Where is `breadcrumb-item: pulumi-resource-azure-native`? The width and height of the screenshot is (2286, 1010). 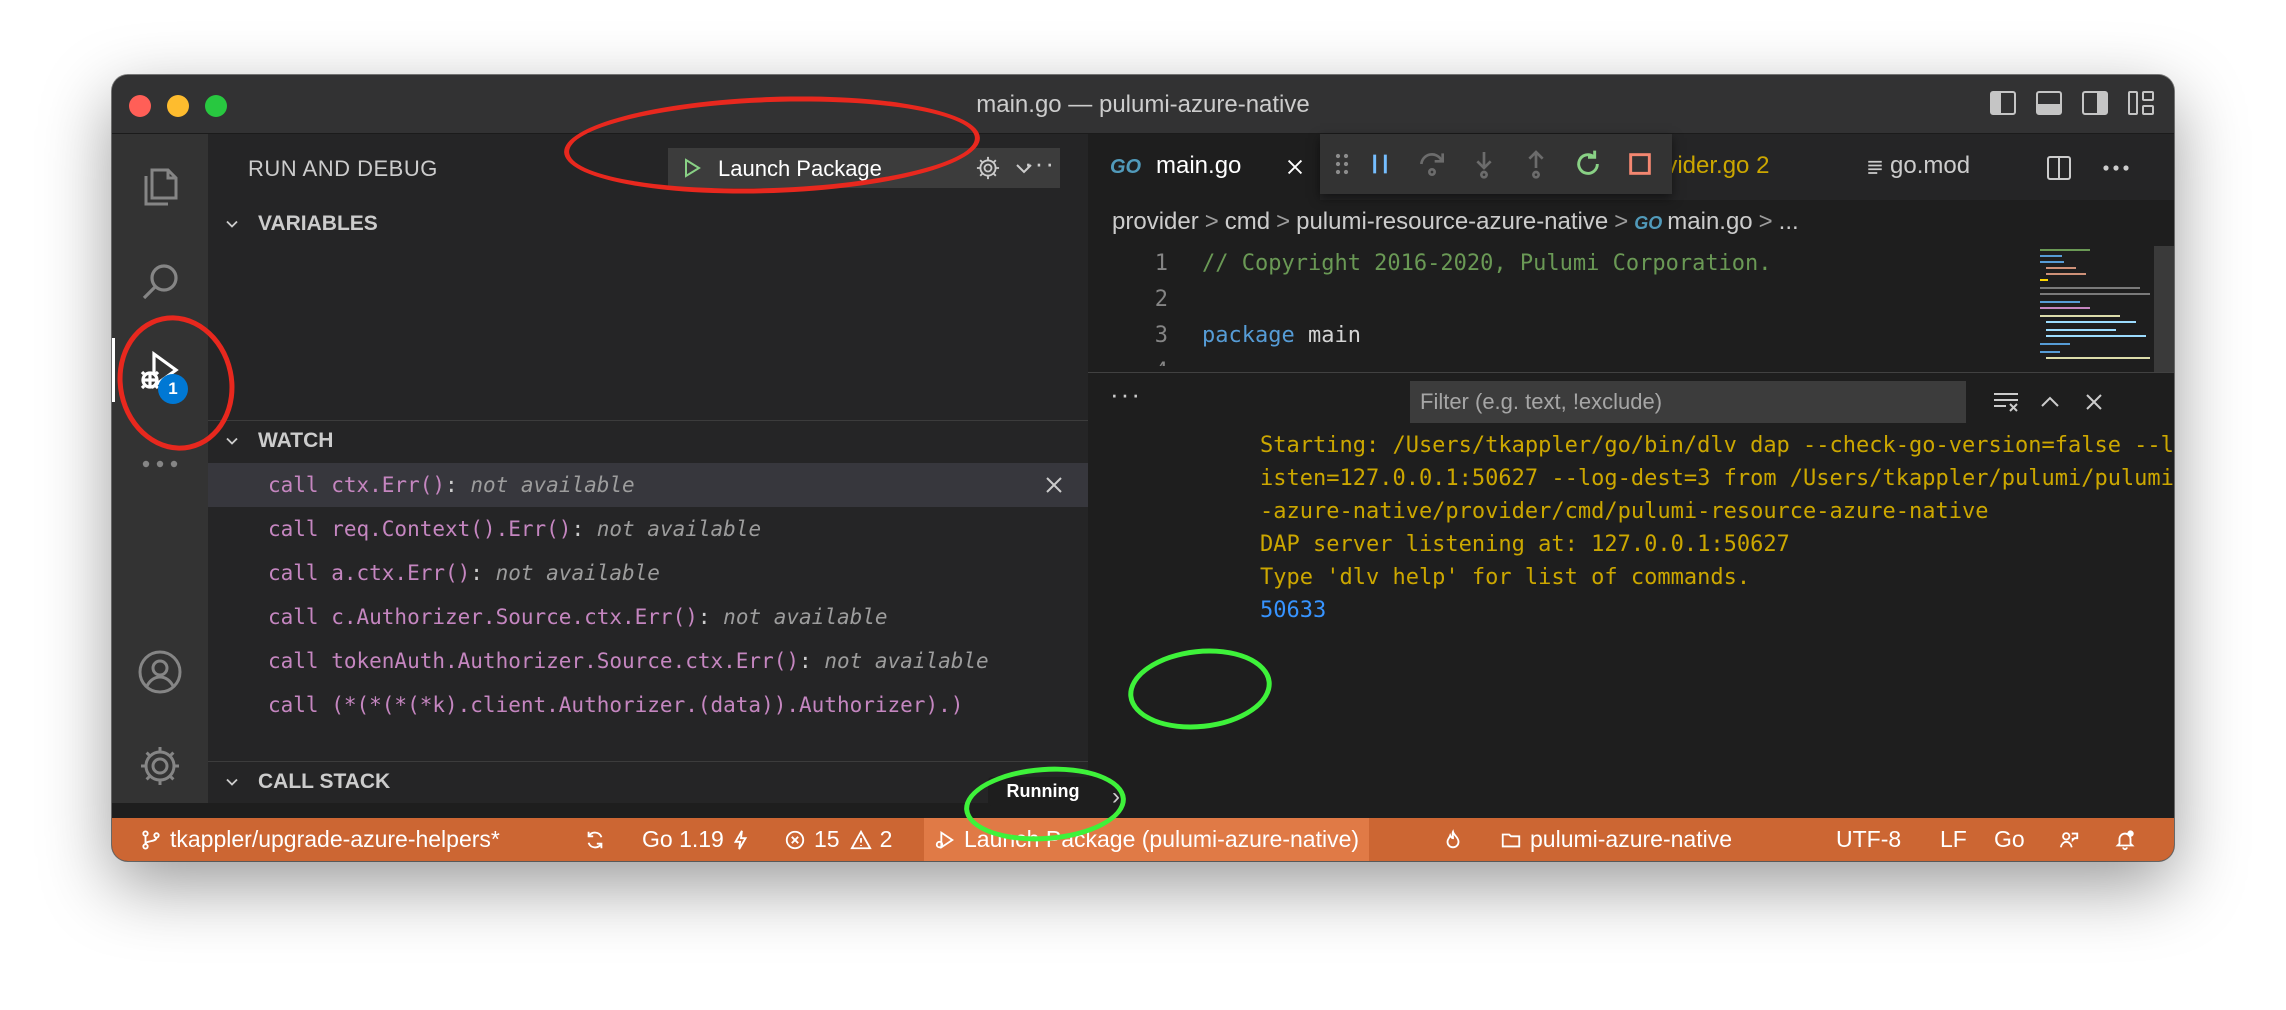 breadcrumb-item: pulumi-resource-azure-native is located at coordinates (1452, 221).